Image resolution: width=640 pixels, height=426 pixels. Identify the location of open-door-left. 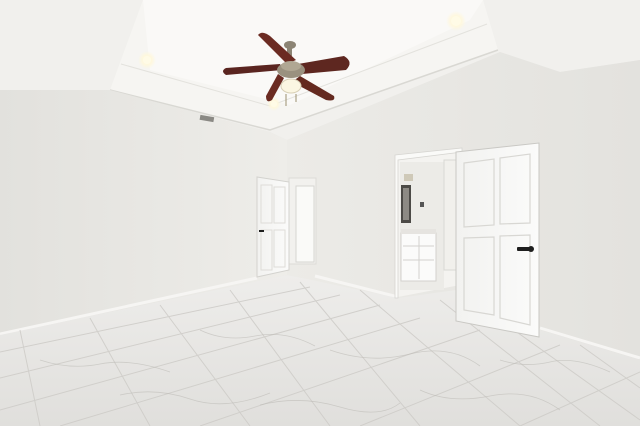
(273, 227).